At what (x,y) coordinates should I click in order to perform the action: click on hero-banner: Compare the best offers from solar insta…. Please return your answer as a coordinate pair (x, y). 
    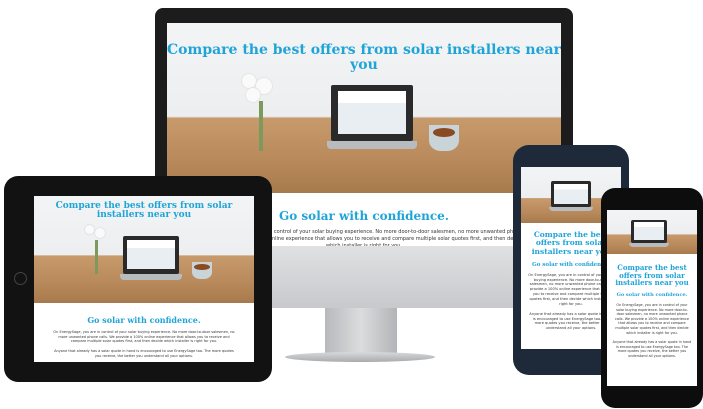
    Looking at the image, I should click on (144, 249).